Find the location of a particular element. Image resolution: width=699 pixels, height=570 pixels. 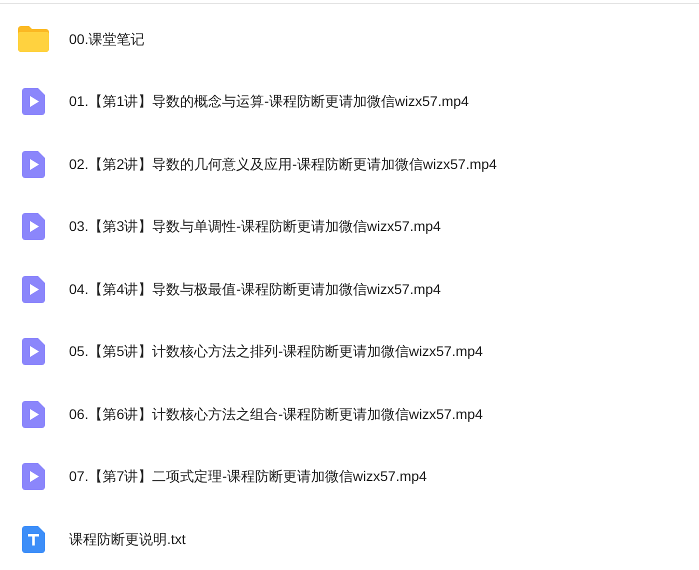

text-file-icon is located at coordinates (33, 539).